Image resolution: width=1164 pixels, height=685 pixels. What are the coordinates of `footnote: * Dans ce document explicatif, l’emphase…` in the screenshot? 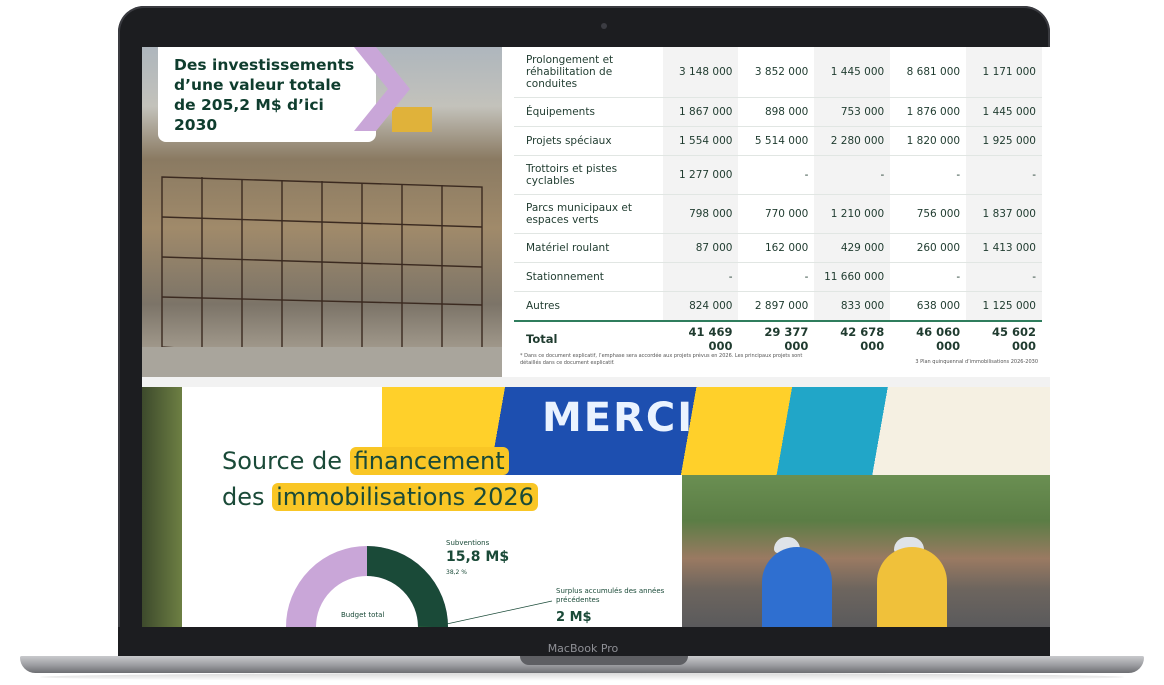 It's located at (661, 359).